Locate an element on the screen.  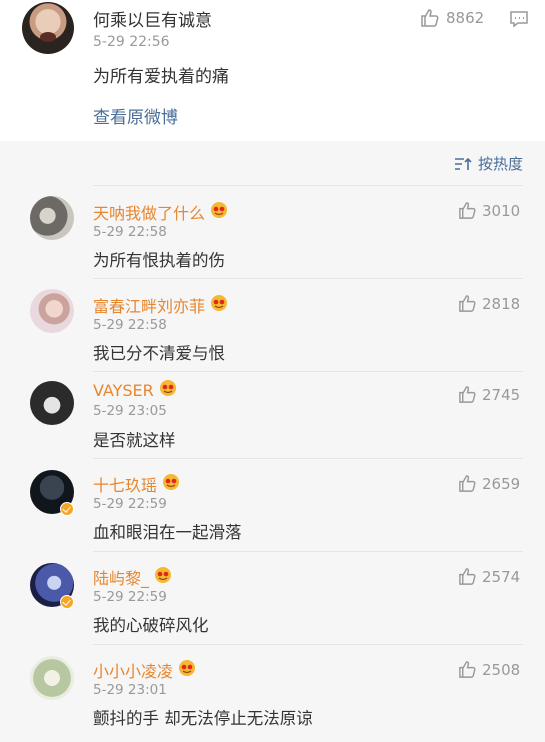
sort-by-hot-button: 按热度 is located at coordinates (488, 163).